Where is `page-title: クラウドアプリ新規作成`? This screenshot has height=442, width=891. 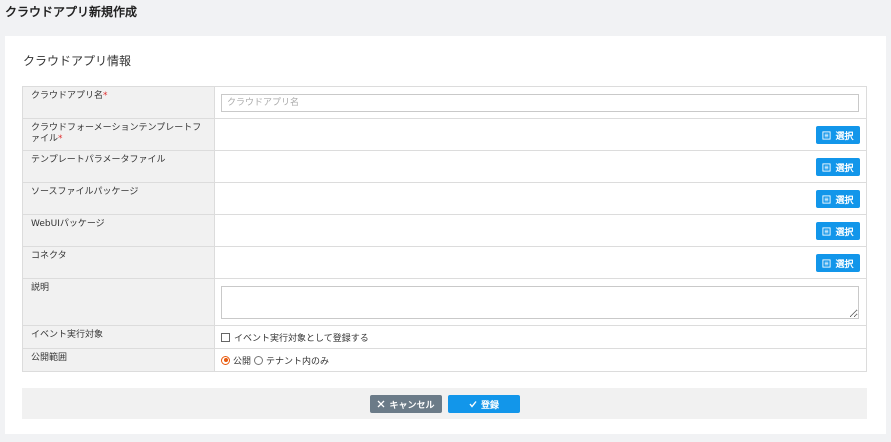 page-title: クラウドアプリ新規作成 is located at coordinates (71, 12).